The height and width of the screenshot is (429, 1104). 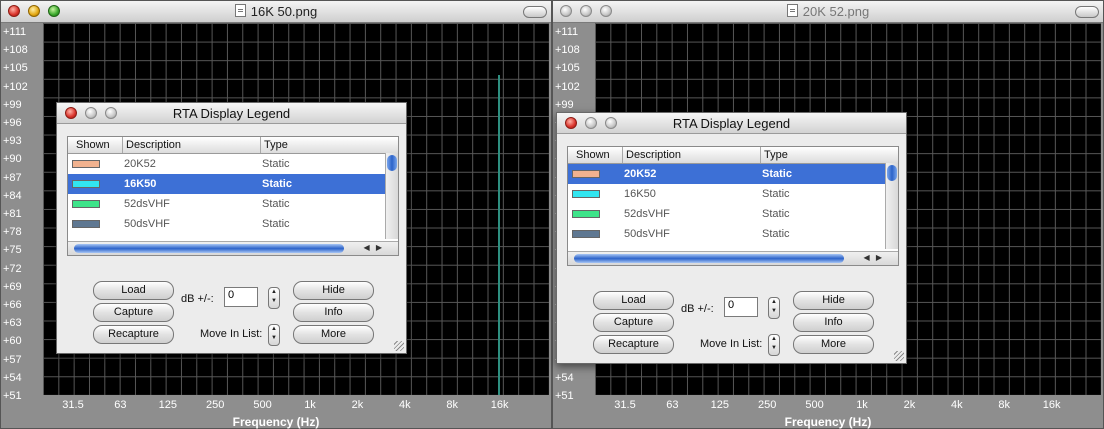 I want to click on x-tick-label: 8k, so click(x=452, y=405).